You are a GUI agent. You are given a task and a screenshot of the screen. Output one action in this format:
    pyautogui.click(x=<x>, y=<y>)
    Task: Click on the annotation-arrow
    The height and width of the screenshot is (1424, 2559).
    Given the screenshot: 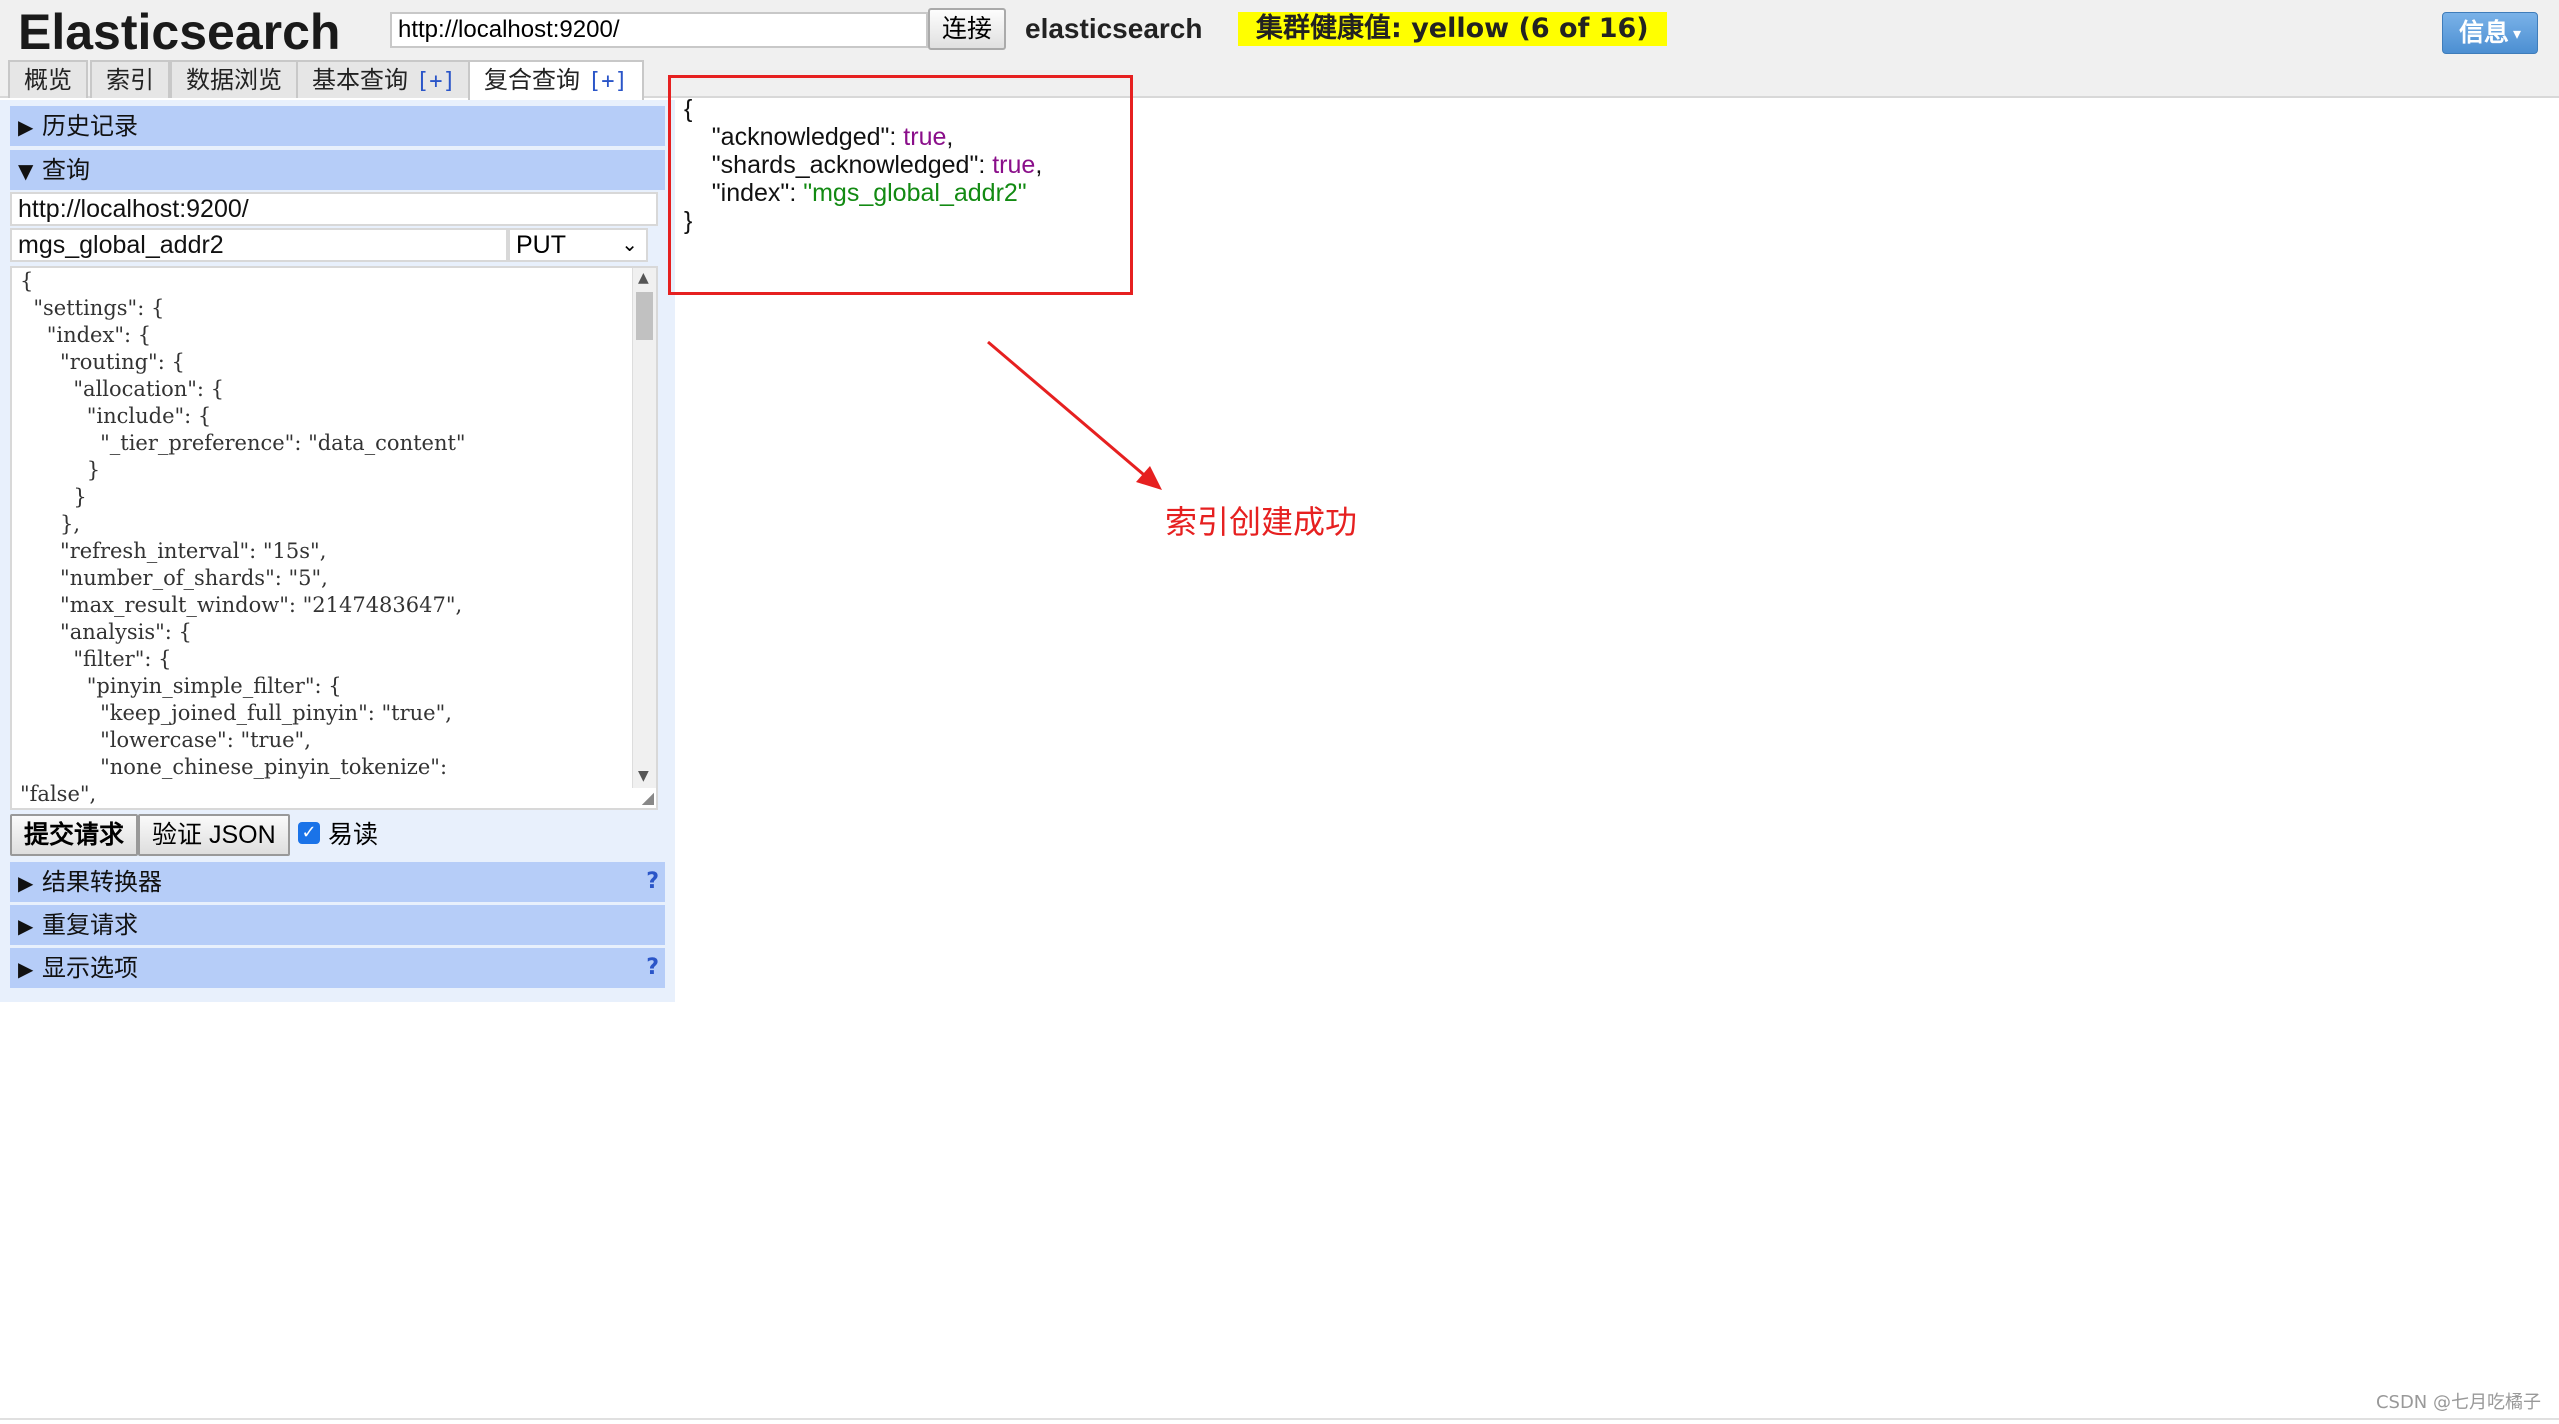 What is the action you would take?
    pyautogui.click(x=1074, y=415)
    